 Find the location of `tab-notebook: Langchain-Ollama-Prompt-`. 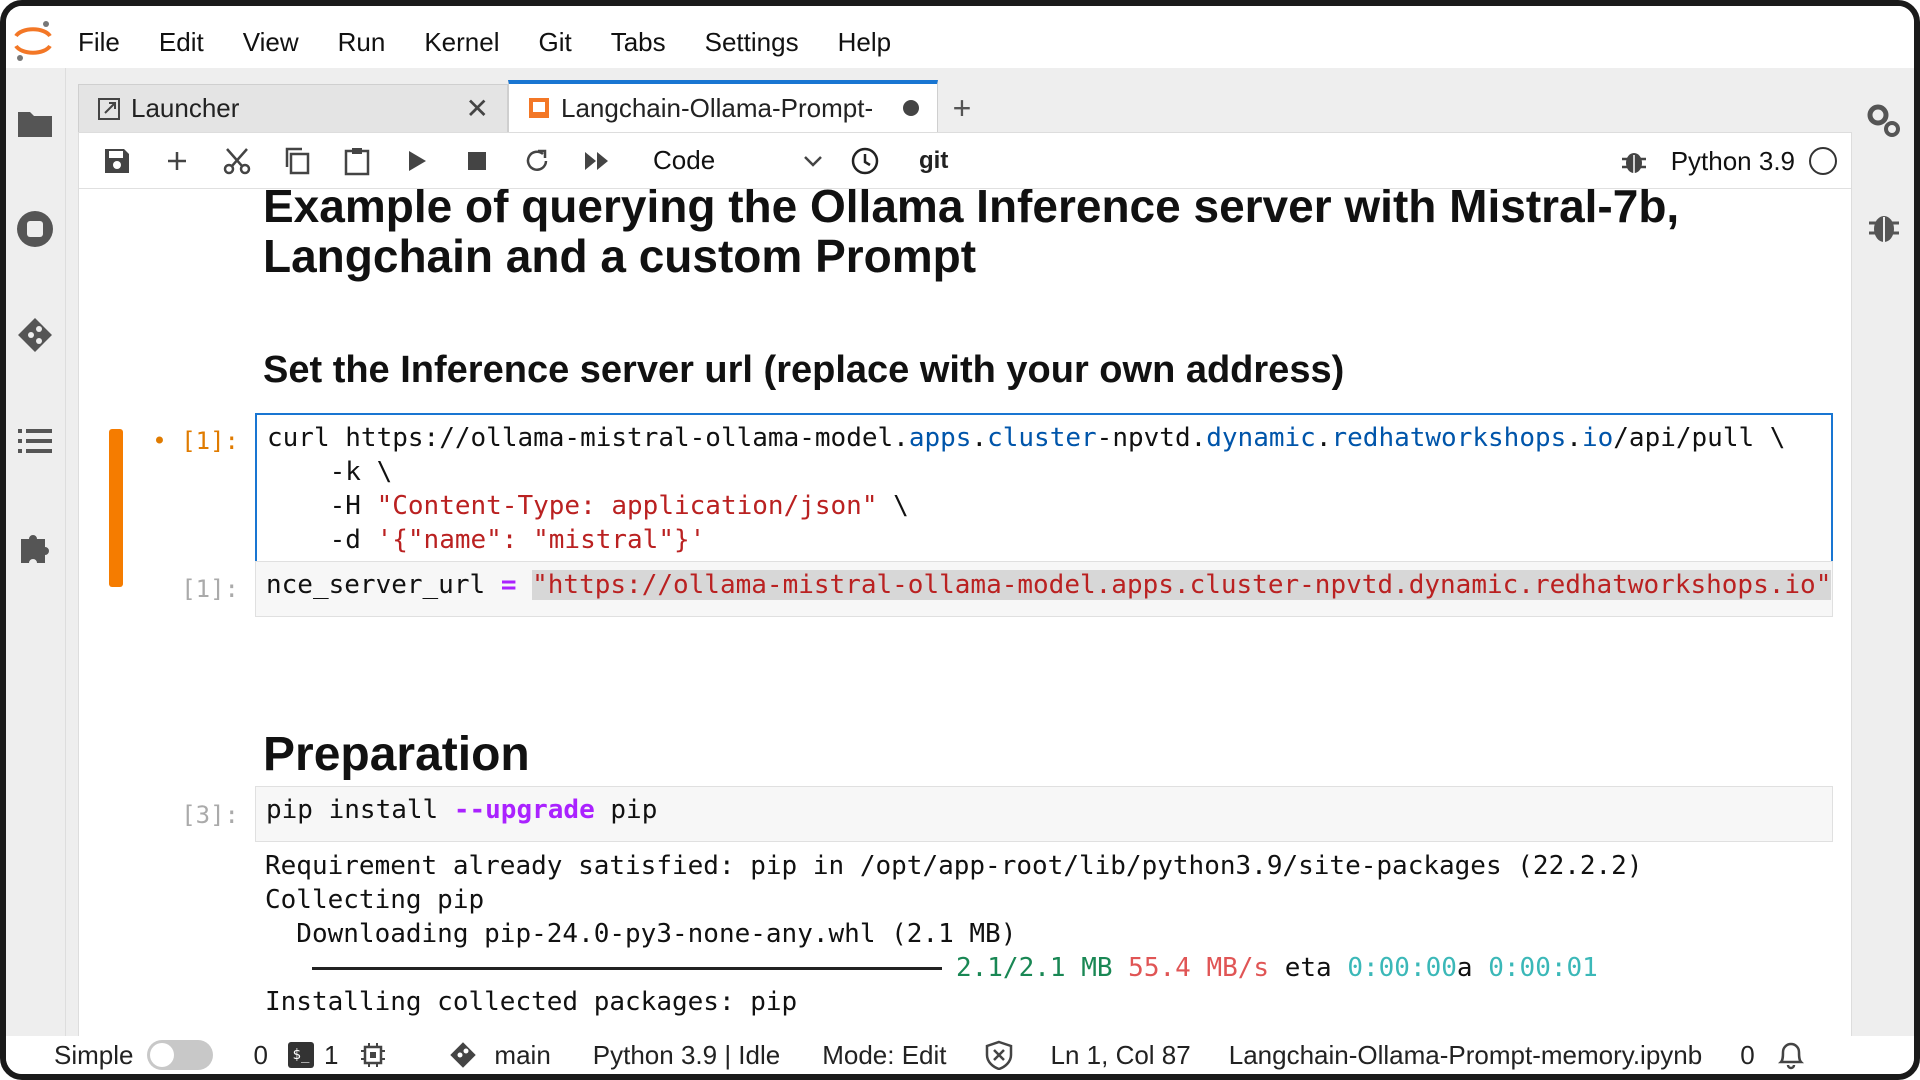

tab-notebook: Langchain-Ollama-Prompt- is located at coordinates (723, 106).